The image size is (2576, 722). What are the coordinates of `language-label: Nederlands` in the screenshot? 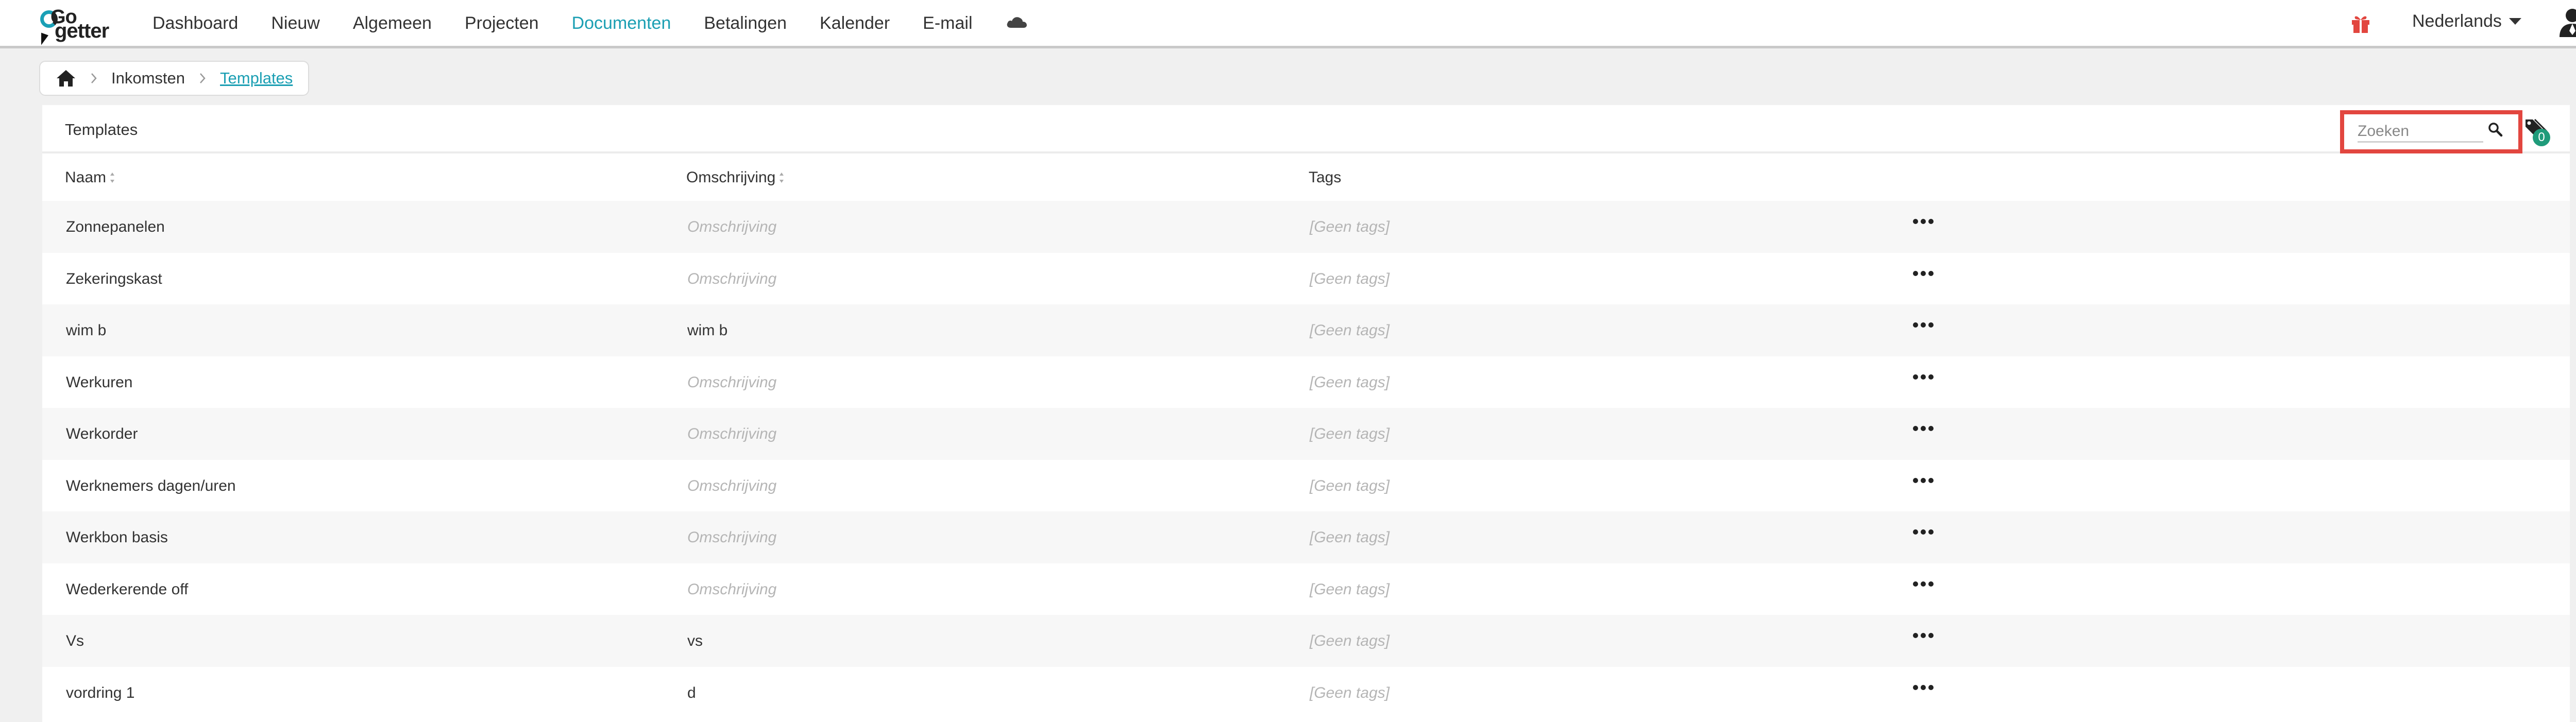 It's located at (2457, 21).